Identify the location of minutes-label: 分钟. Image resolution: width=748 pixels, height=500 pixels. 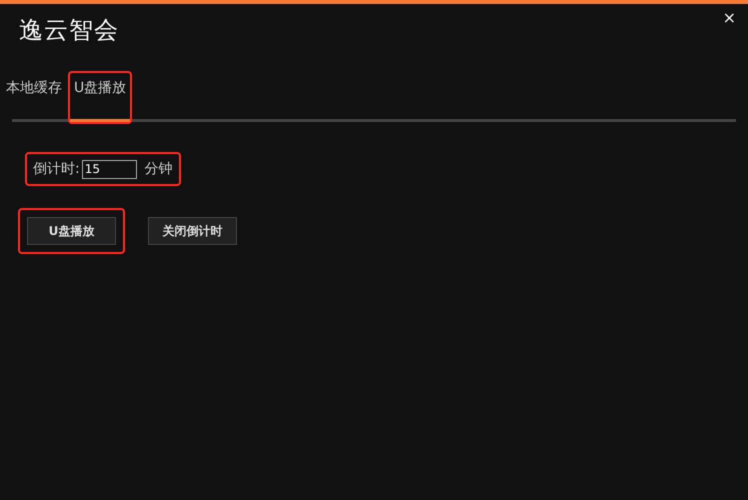
(158, 169).